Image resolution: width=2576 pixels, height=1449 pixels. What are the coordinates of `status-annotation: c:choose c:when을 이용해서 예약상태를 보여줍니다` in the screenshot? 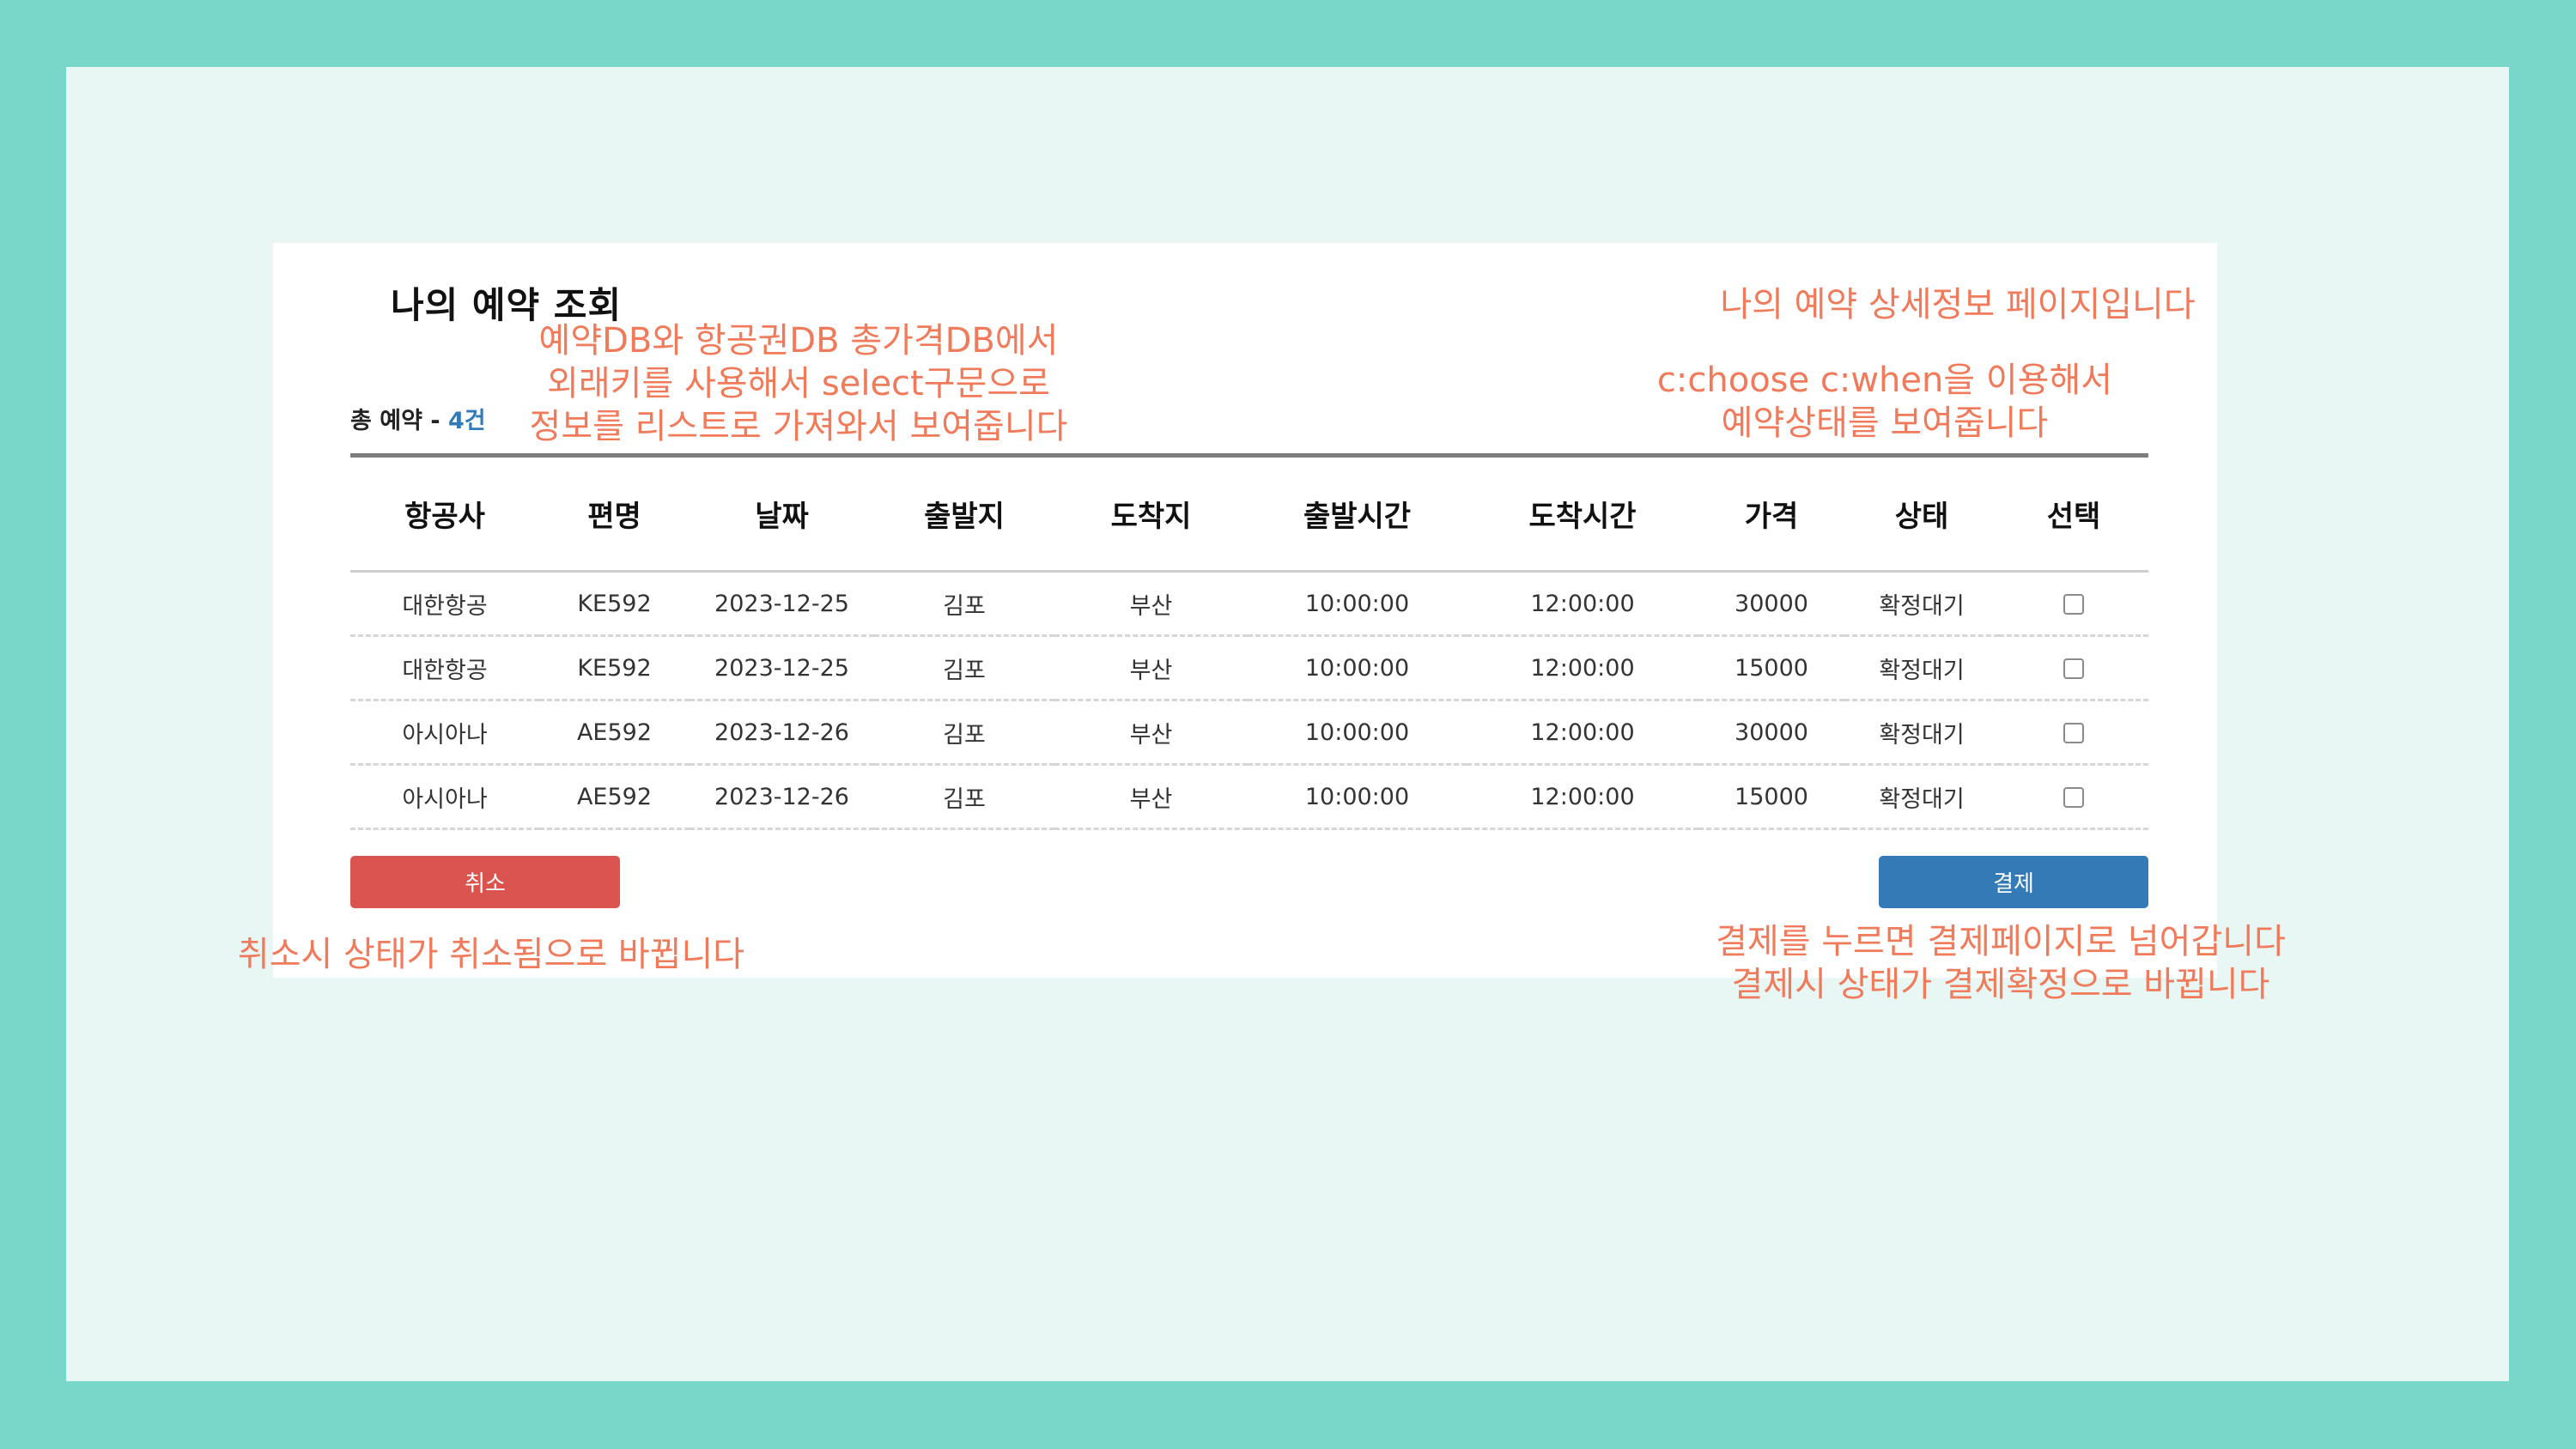 It's located at (1885, 402).